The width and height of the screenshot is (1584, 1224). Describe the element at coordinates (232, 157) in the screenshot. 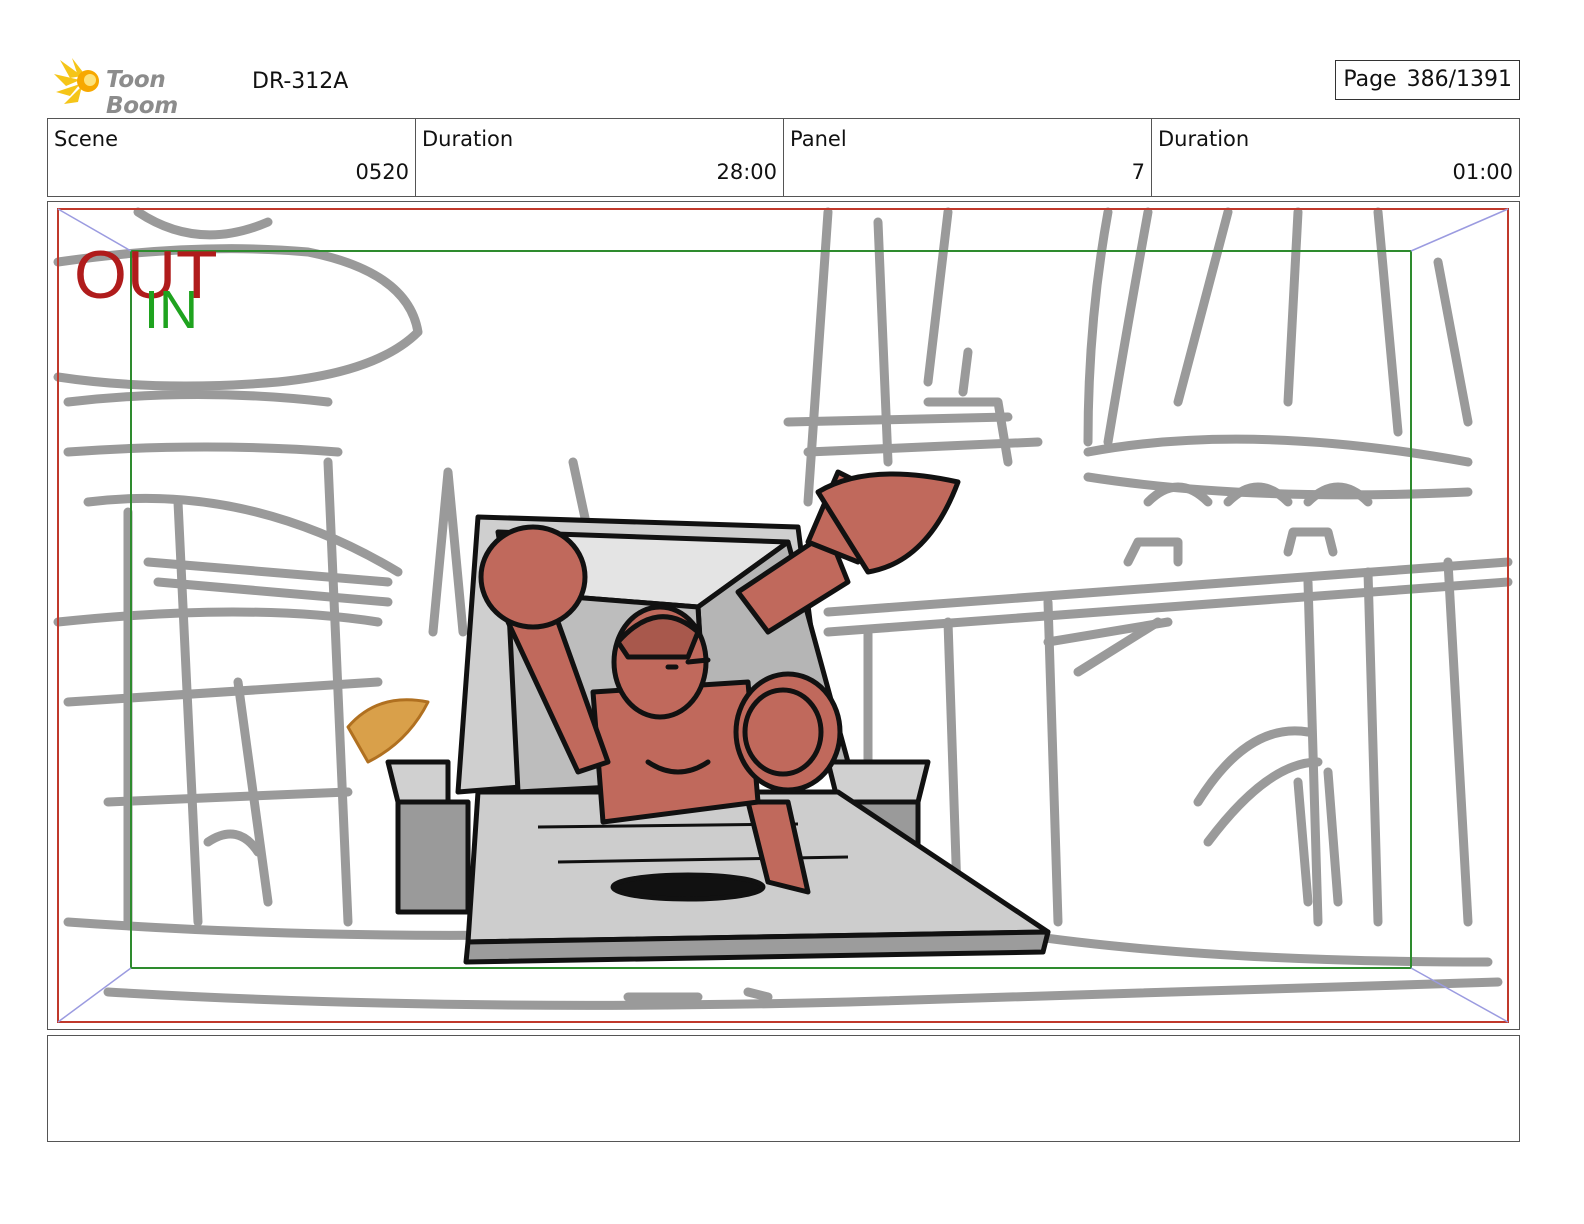

I see `scene-cell: Scene 0520` at that location.